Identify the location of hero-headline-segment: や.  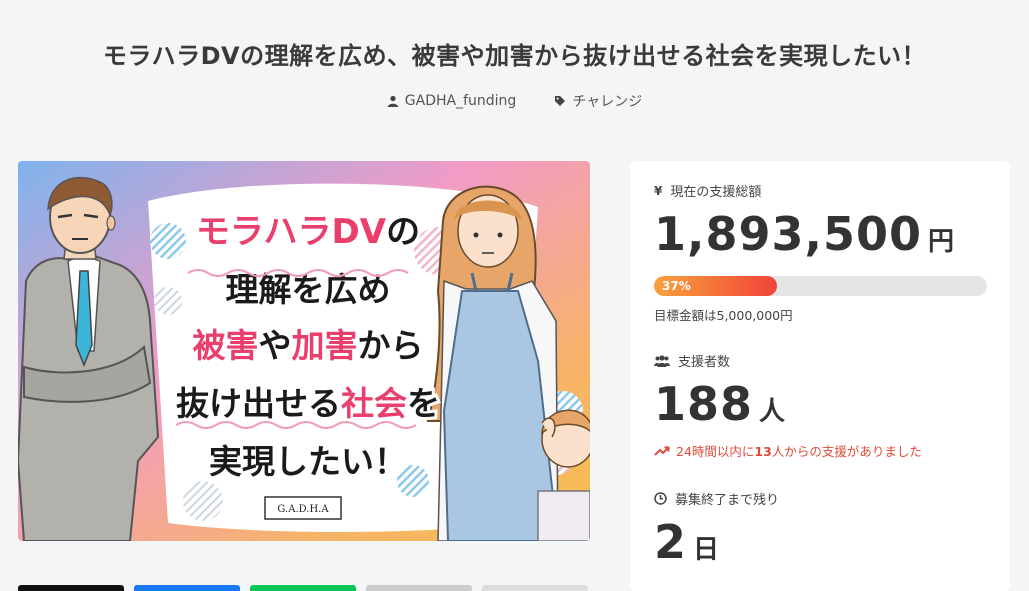
(275, 345).